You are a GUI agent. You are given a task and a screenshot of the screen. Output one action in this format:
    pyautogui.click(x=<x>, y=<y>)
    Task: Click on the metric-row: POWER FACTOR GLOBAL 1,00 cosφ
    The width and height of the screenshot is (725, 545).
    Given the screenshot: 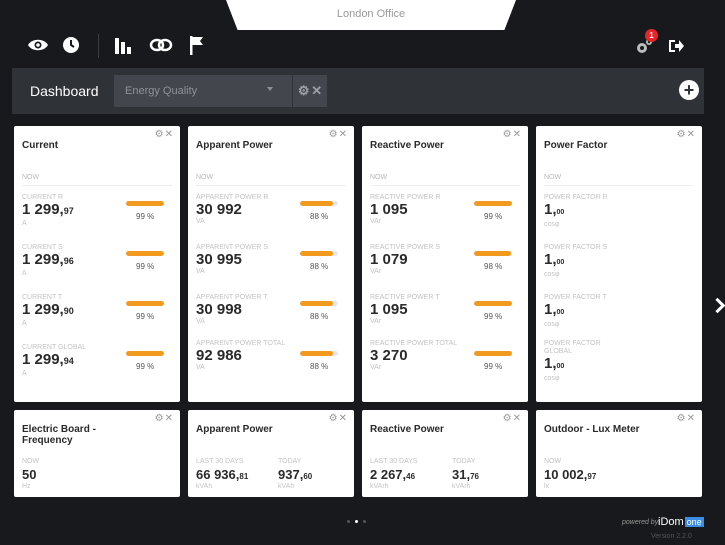 What is the action you would take?
    pyautogui.click(x=619, y=364)
    